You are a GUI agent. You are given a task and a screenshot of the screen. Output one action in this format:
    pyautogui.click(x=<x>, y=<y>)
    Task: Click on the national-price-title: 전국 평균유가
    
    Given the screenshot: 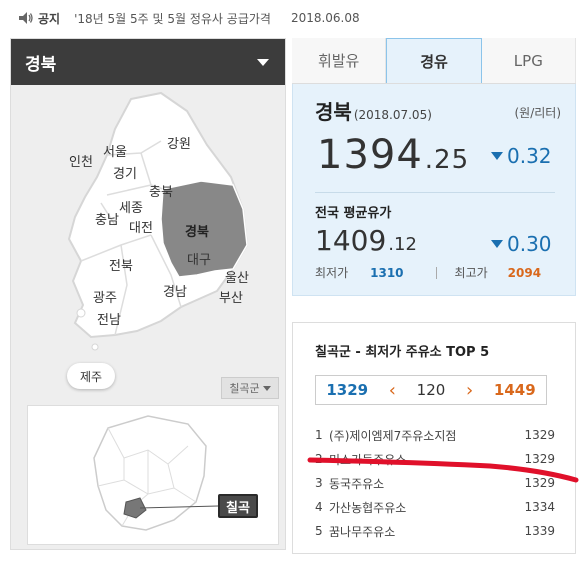 What is the action you would take?
    pyautogui.click(x=353, y=213)
    